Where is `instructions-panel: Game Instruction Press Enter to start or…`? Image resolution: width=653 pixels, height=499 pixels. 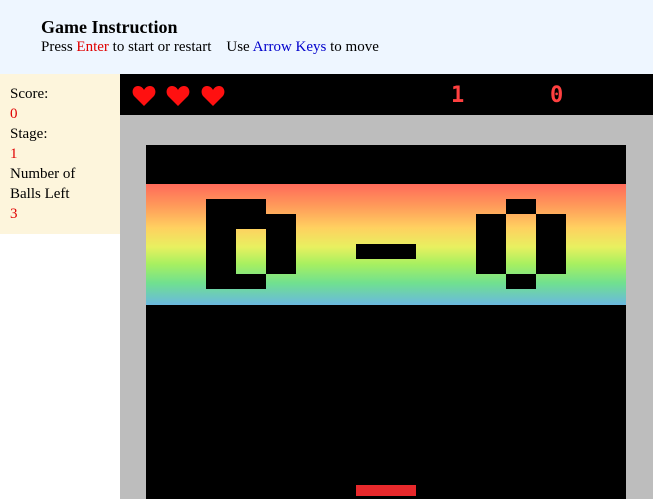
instructions-panel: Game Instruction Press Enter to start or… is located at coordinates (326, 37).